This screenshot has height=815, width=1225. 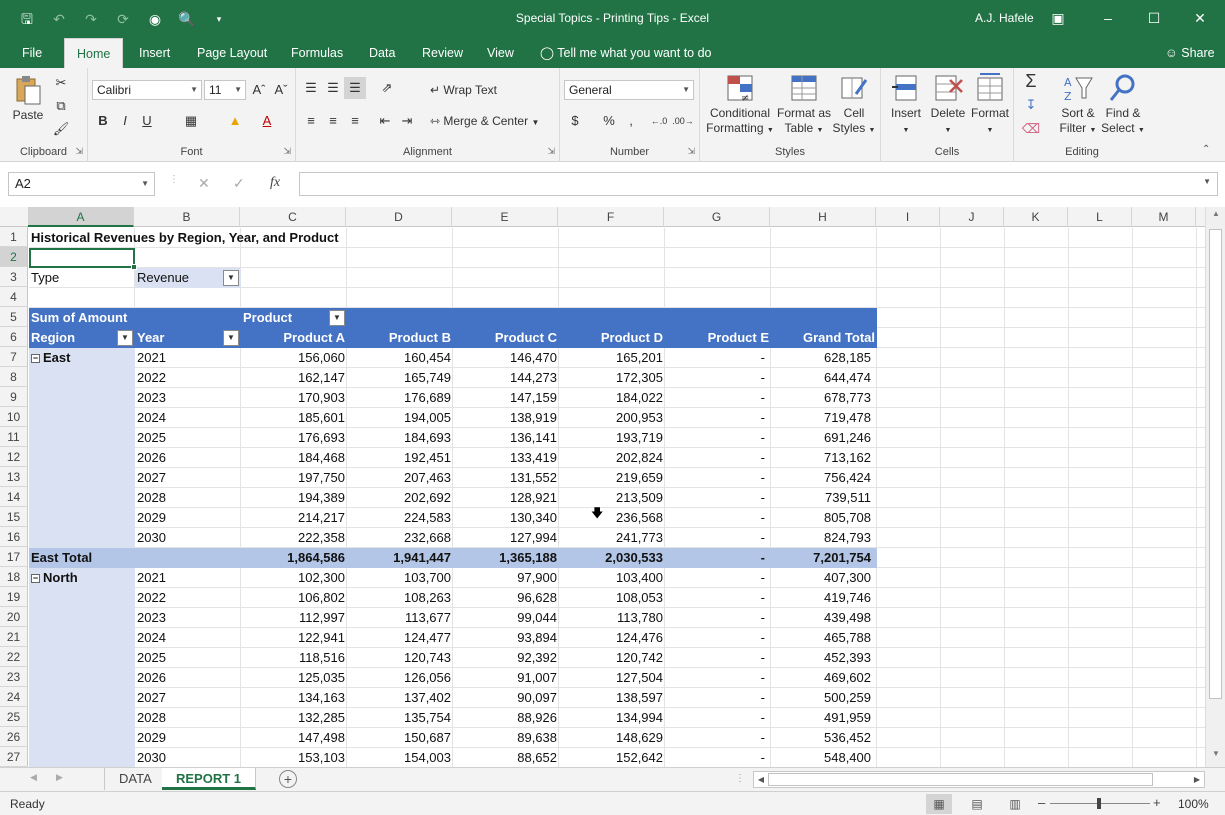 I want to click on region-filter-dropdown-icon: ▼, so click(x=125, y=338).